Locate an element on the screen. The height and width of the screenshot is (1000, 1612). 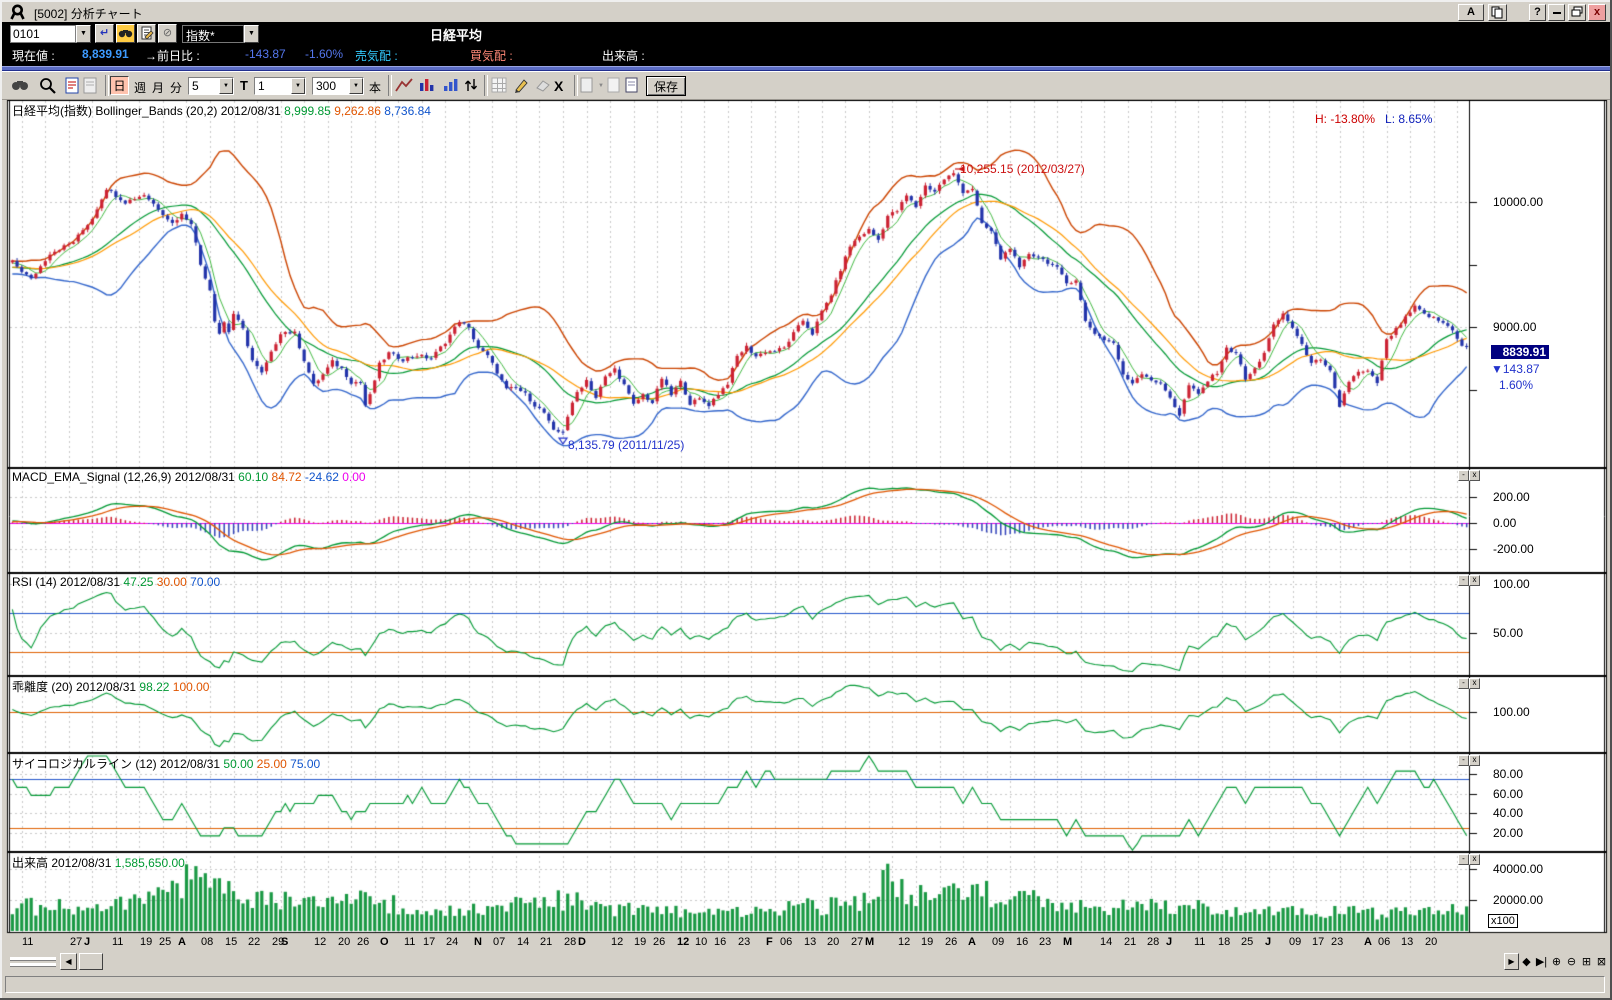
quote-field: 買気配 : is located at coordinates (491, 56).